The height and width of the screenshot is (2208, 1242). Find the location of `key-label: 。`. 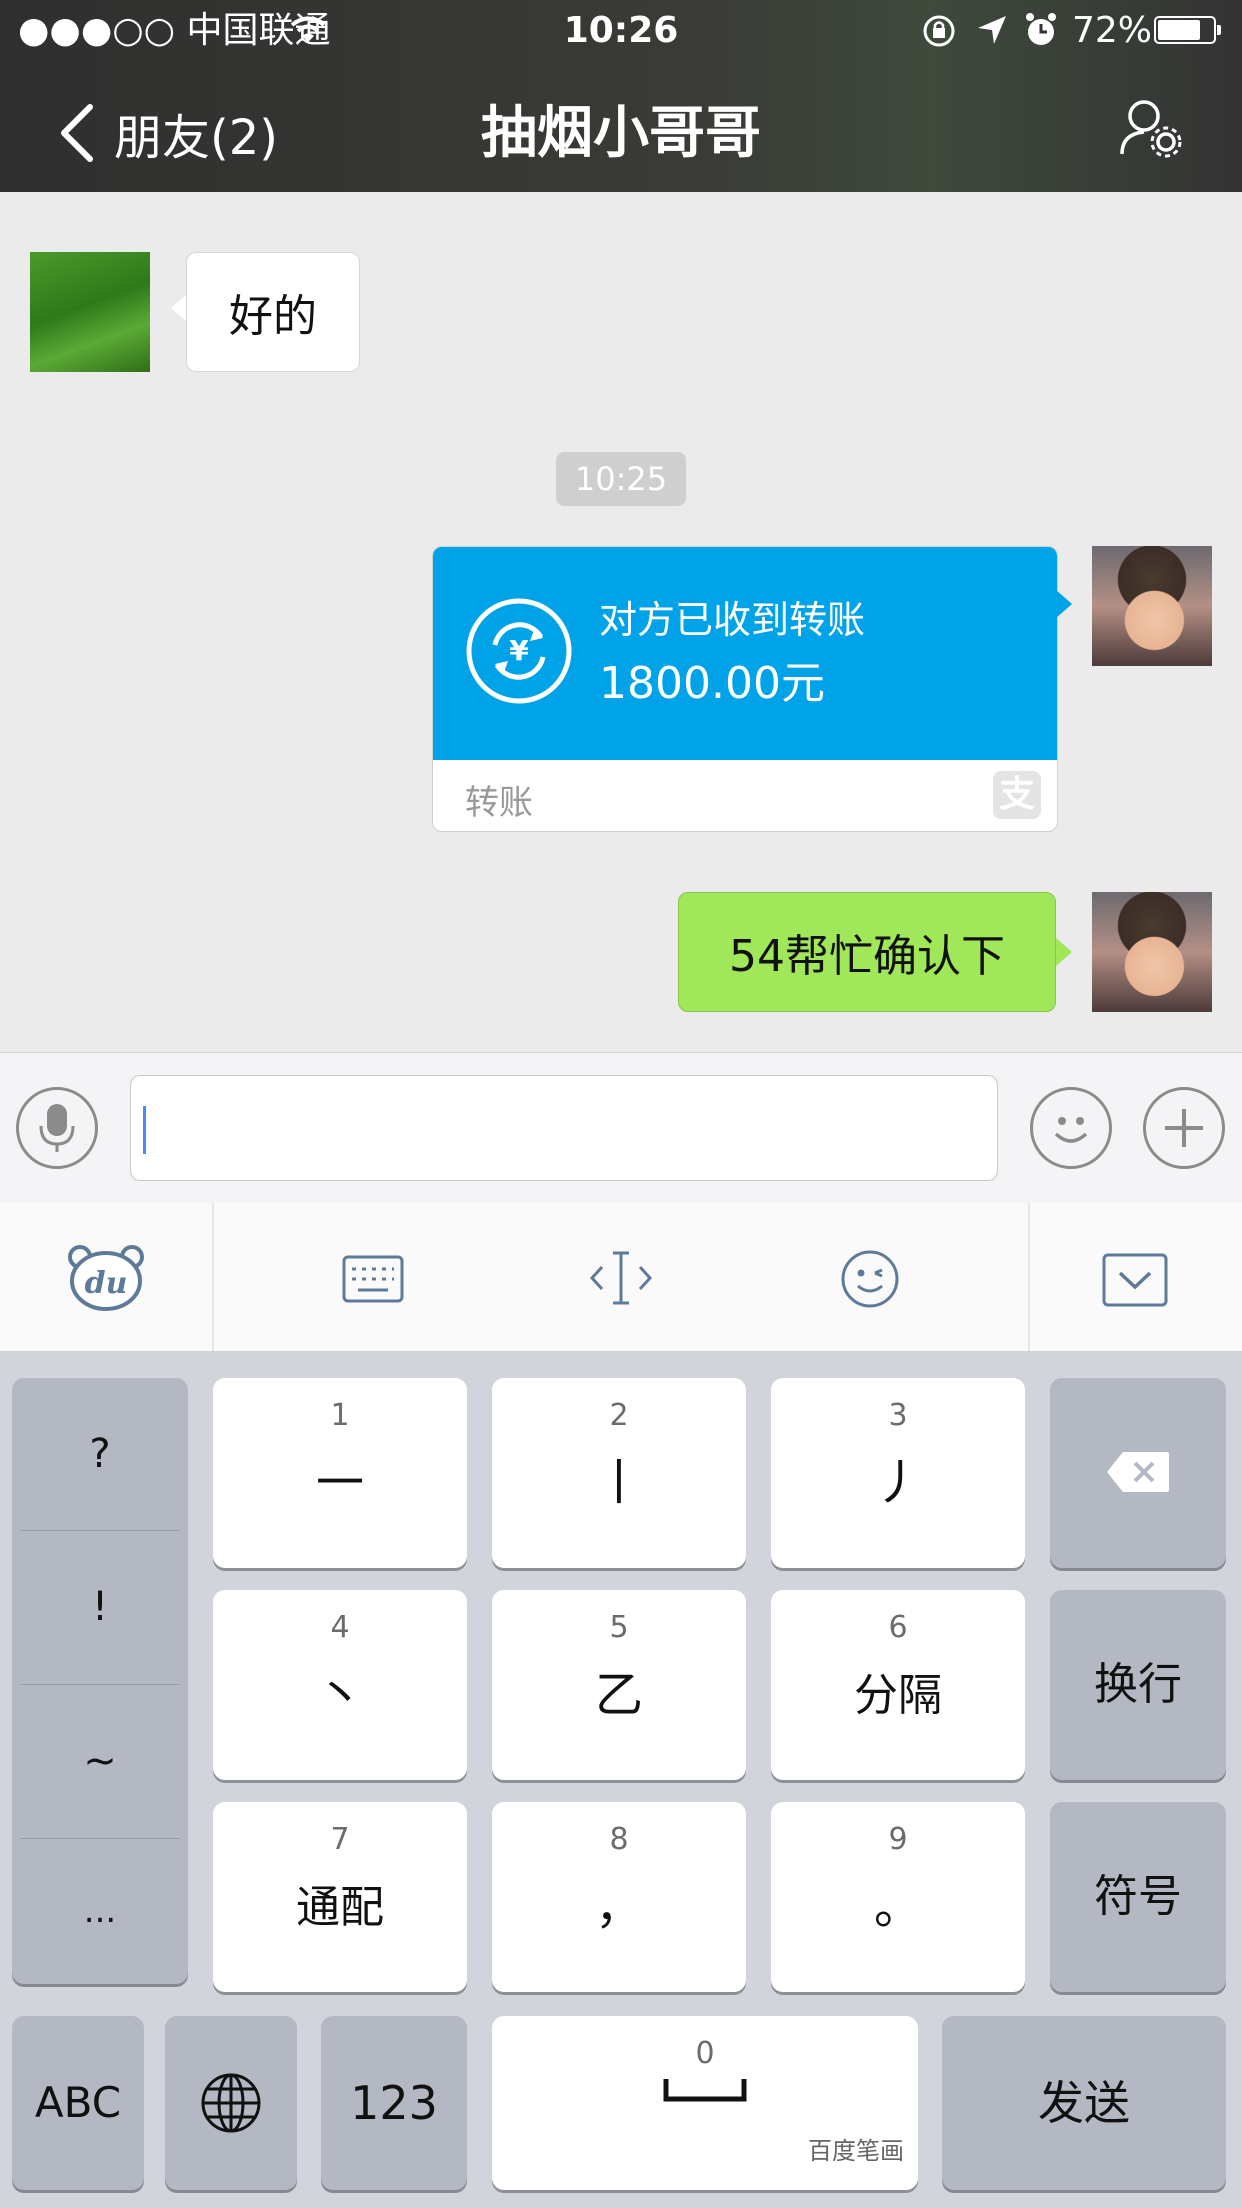

key-label: 。 is located at coordinates (897, 1907).